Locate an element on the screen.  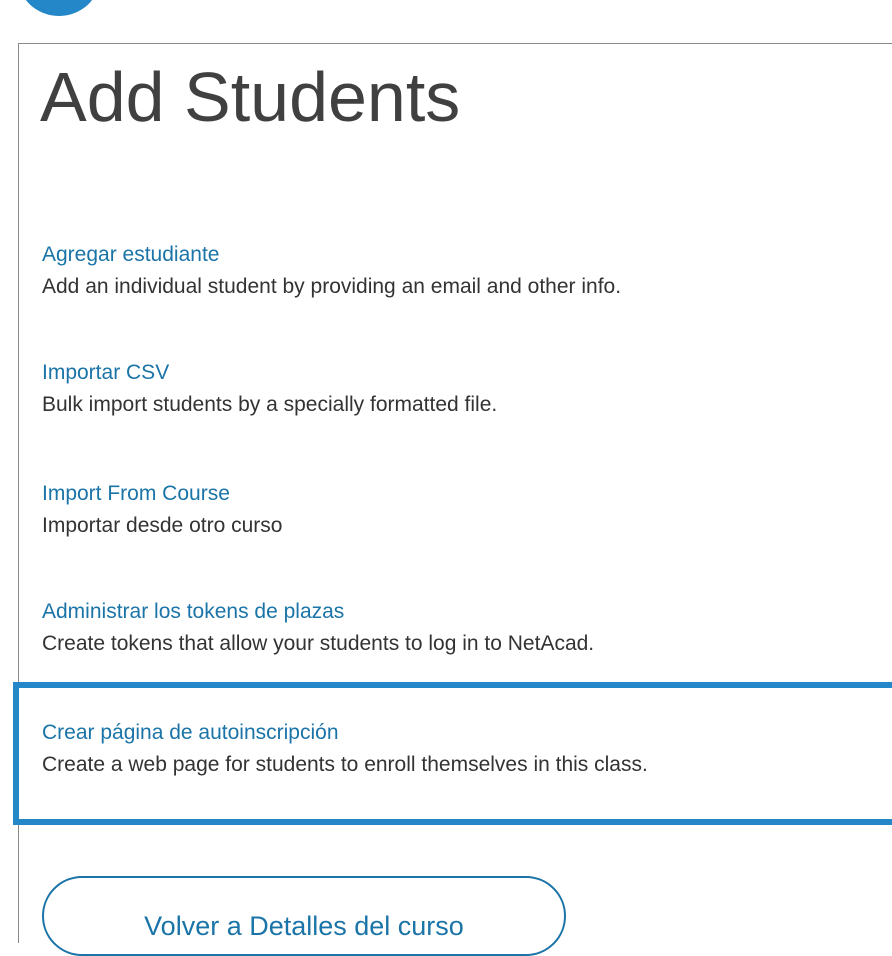
step-marker-circle is located at coordinates (59, 8).